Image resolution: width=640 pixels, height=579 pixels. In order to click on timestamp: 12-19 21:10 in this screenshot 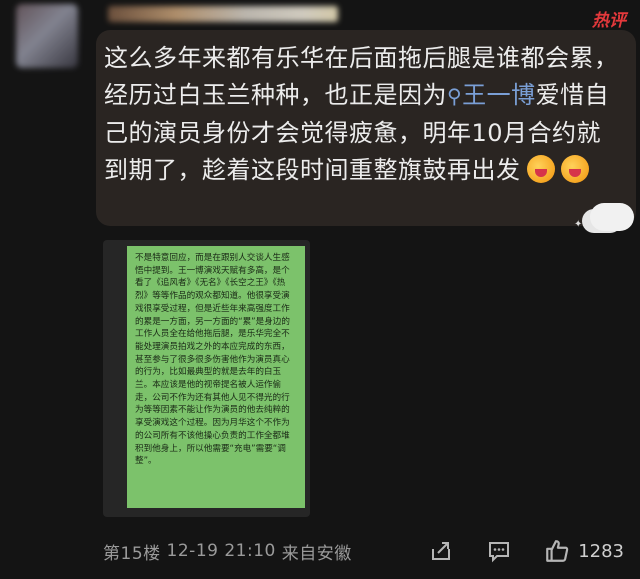, I will do `click(221, 551)`.